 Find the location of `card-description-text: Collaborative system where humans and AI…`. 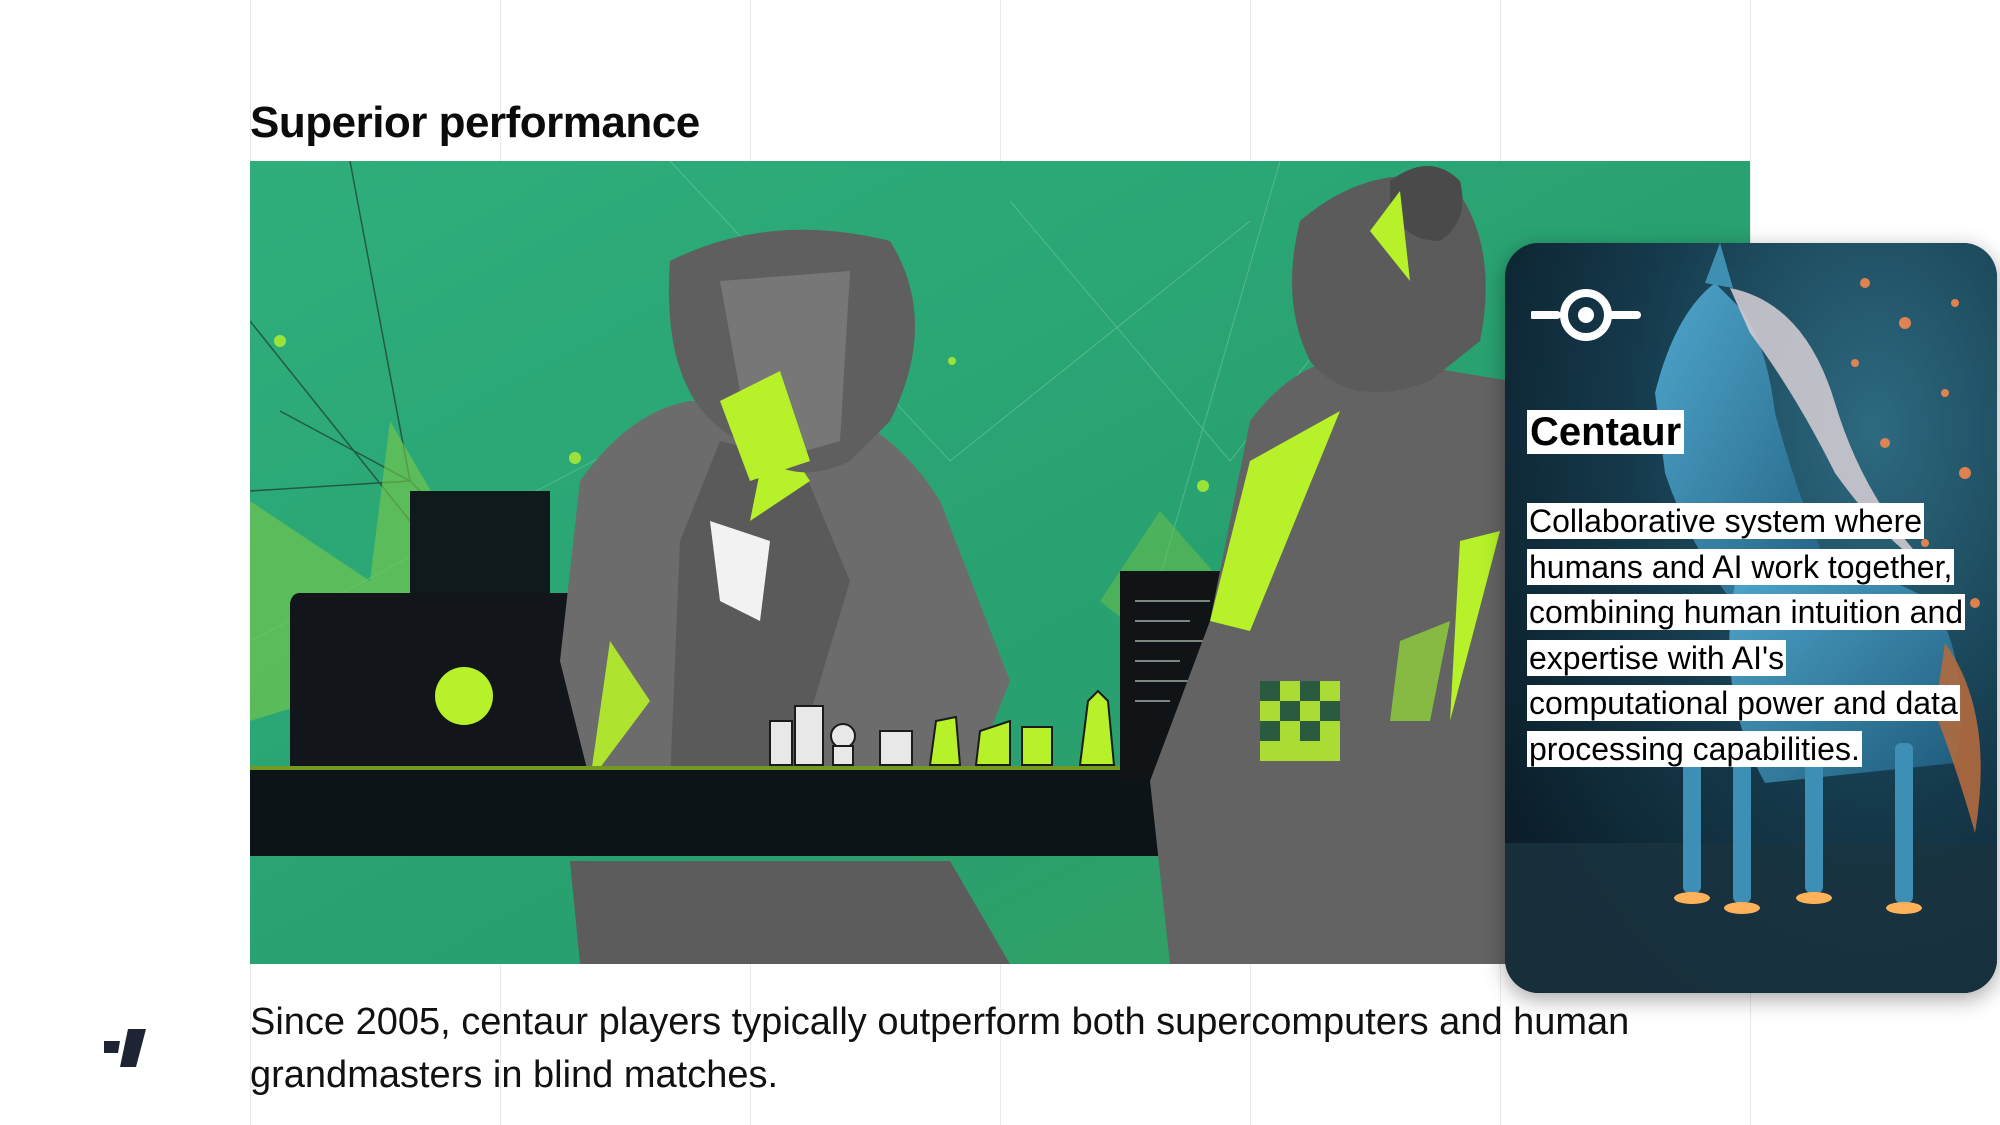

card-description-text: Collaborative system where humans and AI… is located at coordinates (1746, 635).